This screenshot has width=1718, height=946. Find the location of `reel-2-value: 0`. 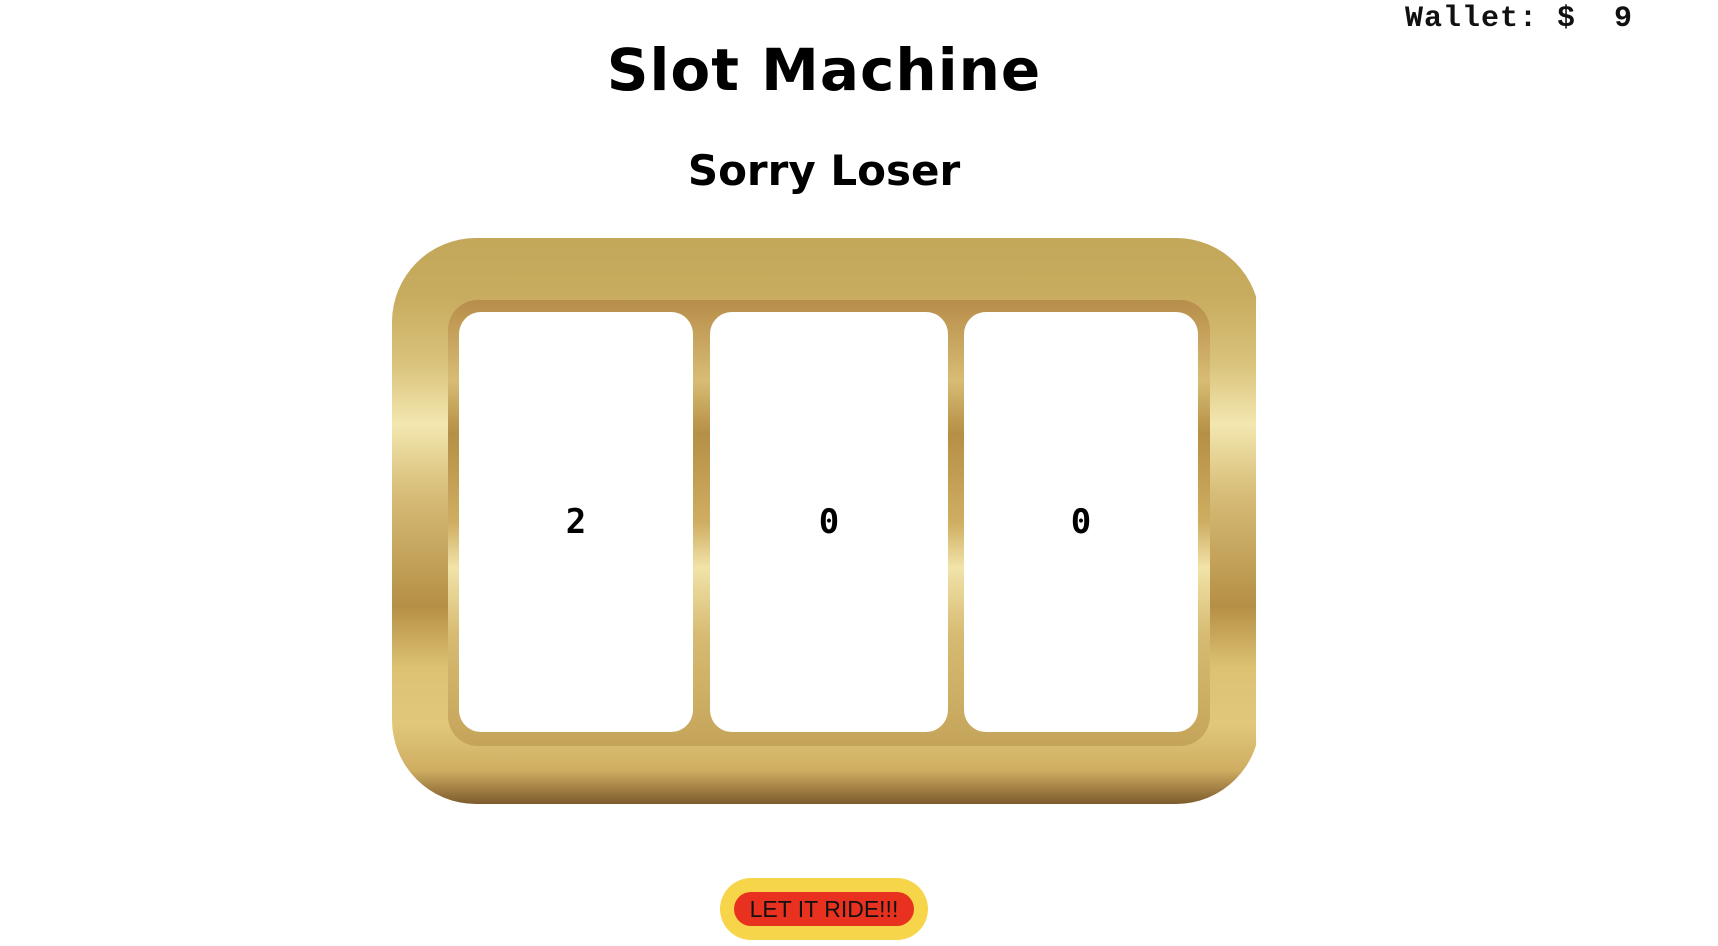

reel-2-value: 0 is located at coordinates (829, 522).